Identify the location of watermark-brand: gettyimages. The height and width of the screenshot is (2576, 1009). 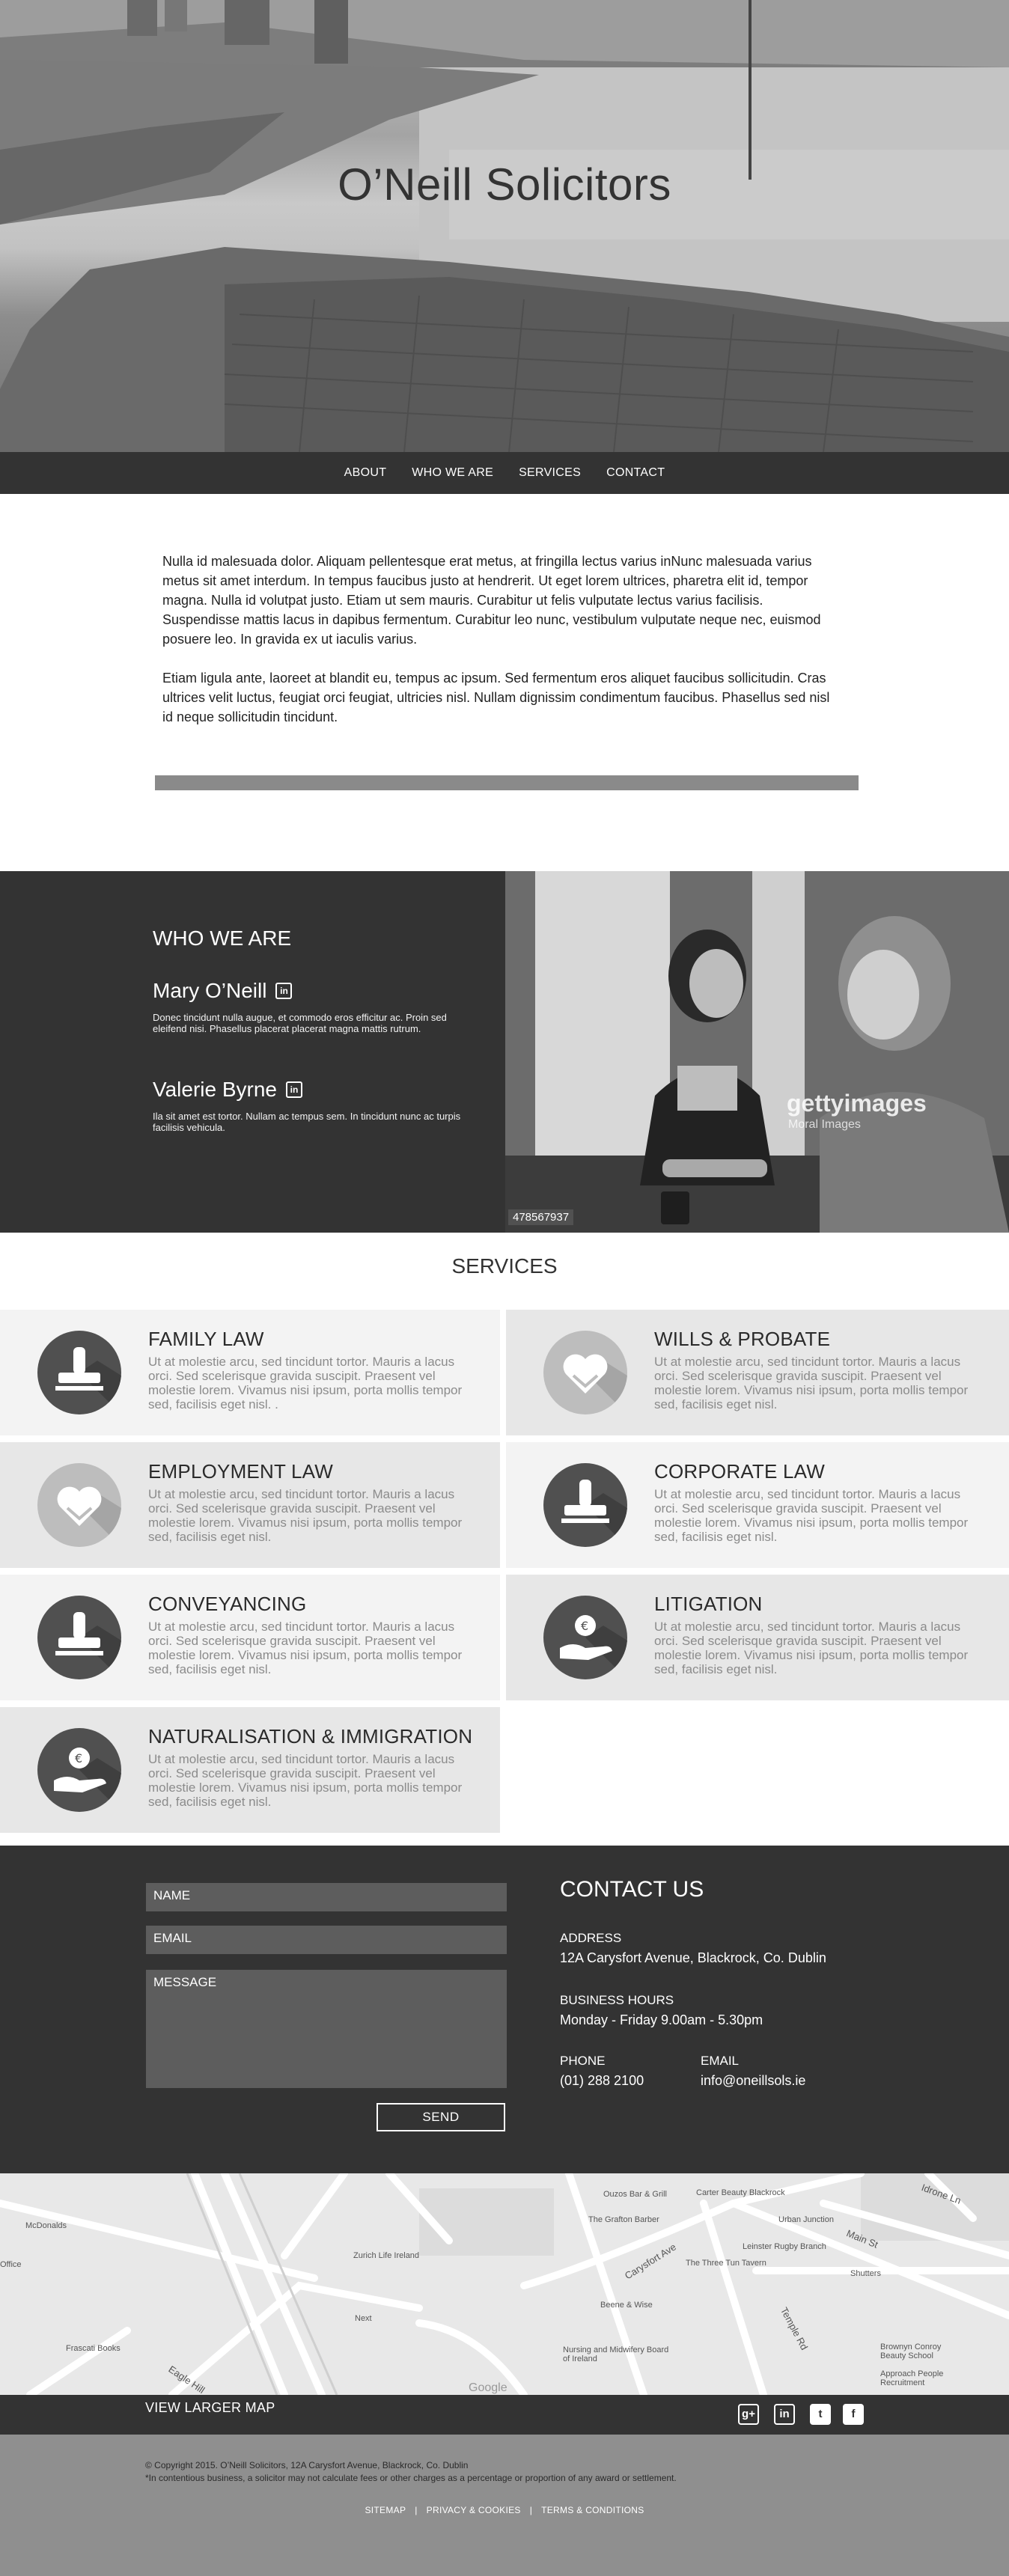
(857, 1103).